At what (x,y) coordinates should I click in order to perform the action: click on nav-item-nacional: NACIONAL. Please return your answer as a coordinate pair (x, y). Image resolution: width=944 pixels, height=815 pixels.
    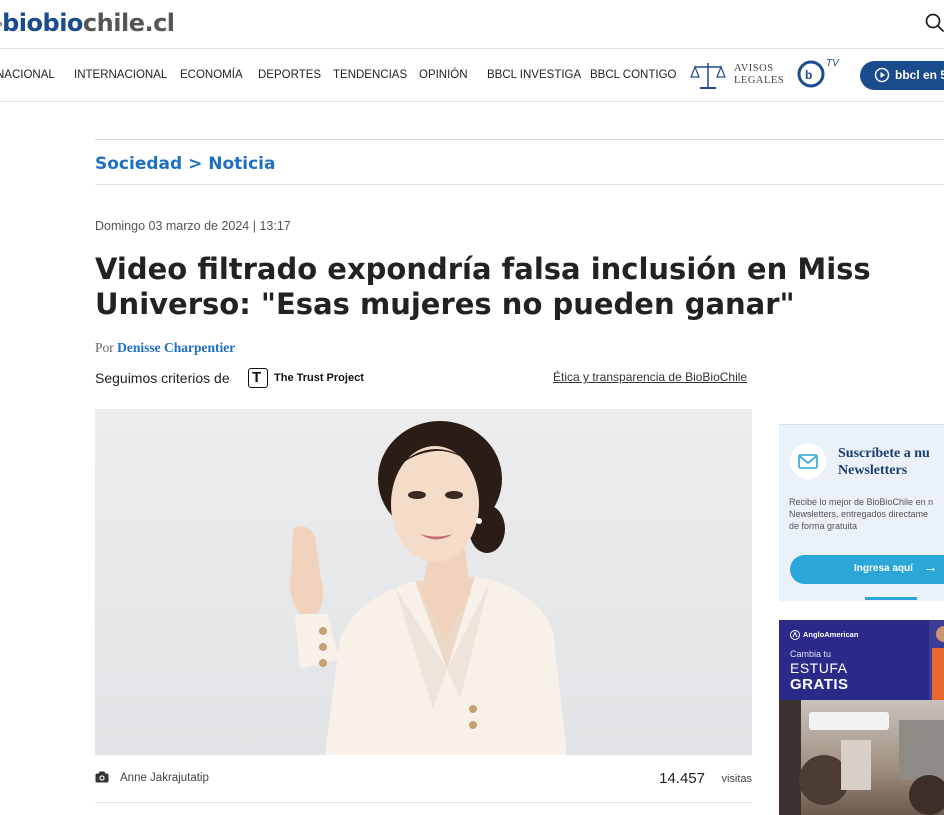
    Looking at the image, I should click on (27, 75).